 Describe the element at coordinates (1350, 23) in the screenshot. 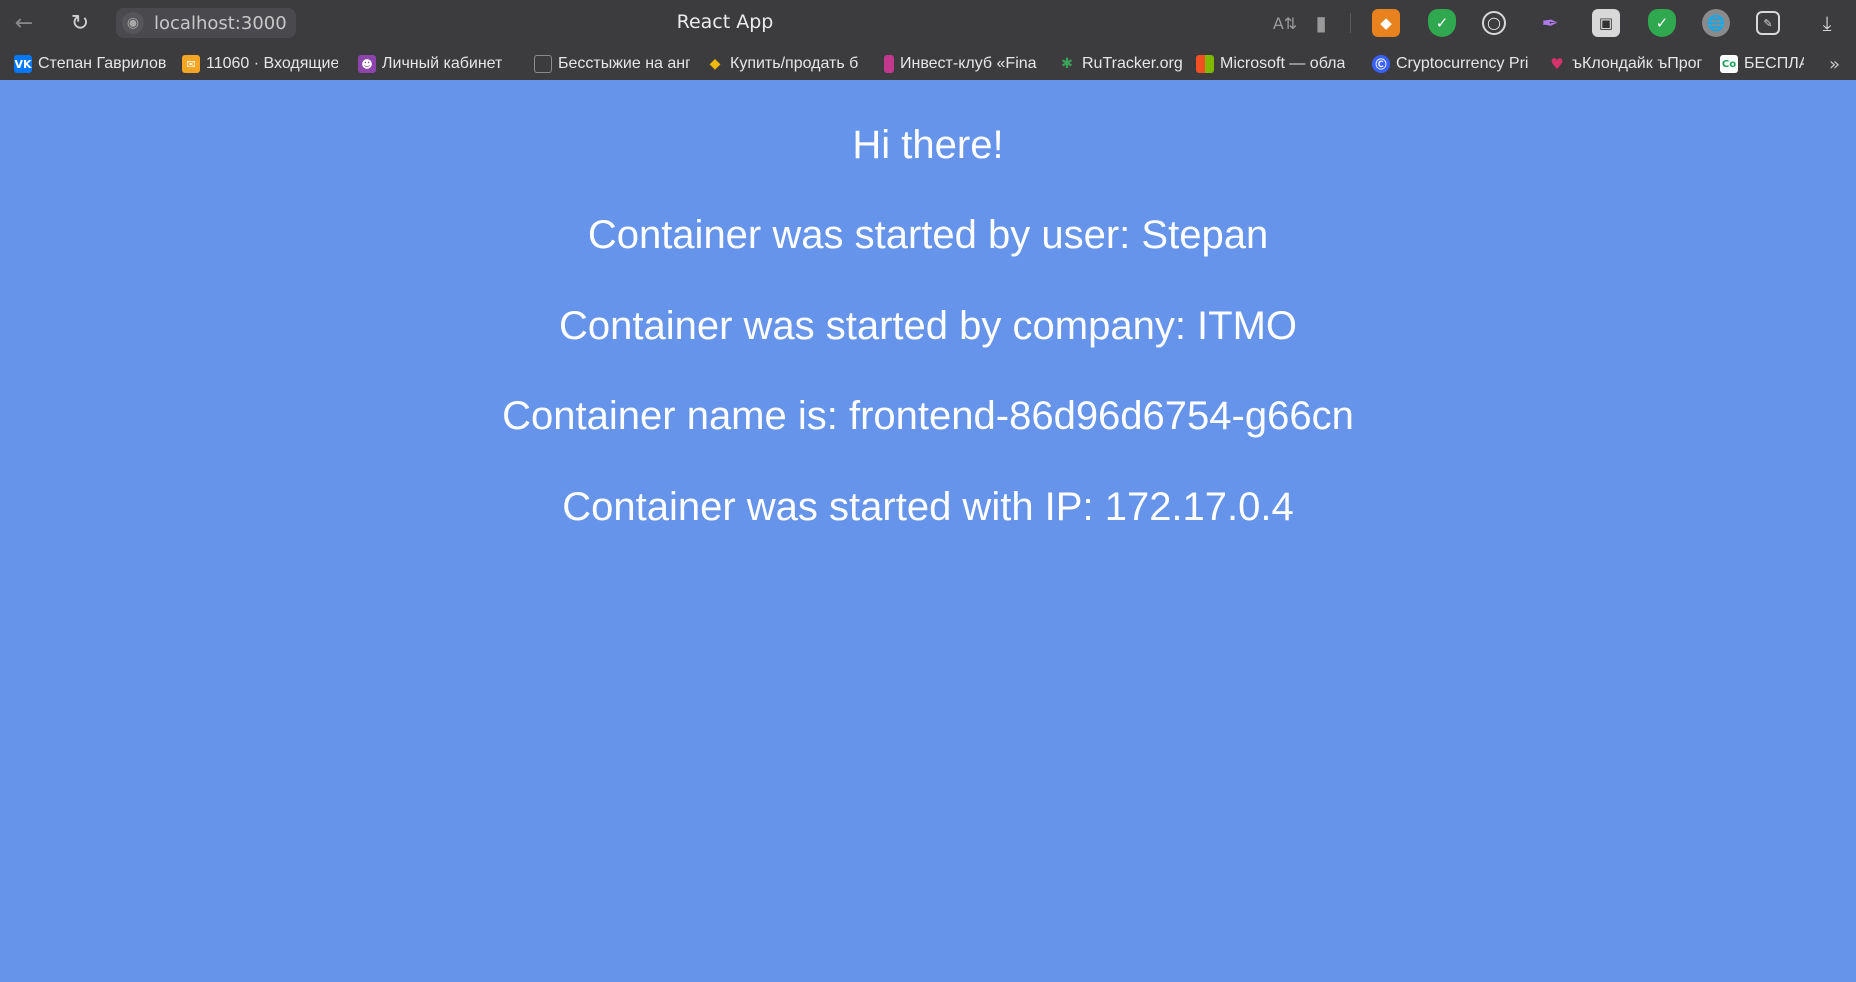

I see `toolbar-divider` at that location.